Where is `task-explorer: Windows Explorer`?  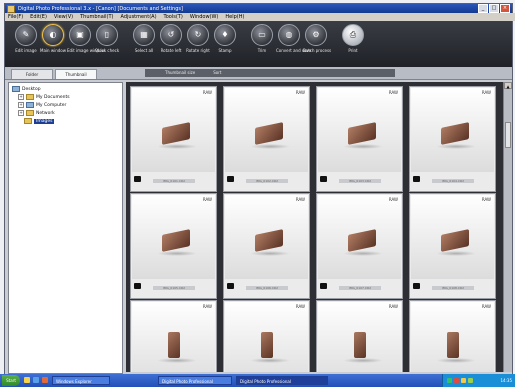
task-explorer: Windows Explorer is located at coordinates (81, 380).